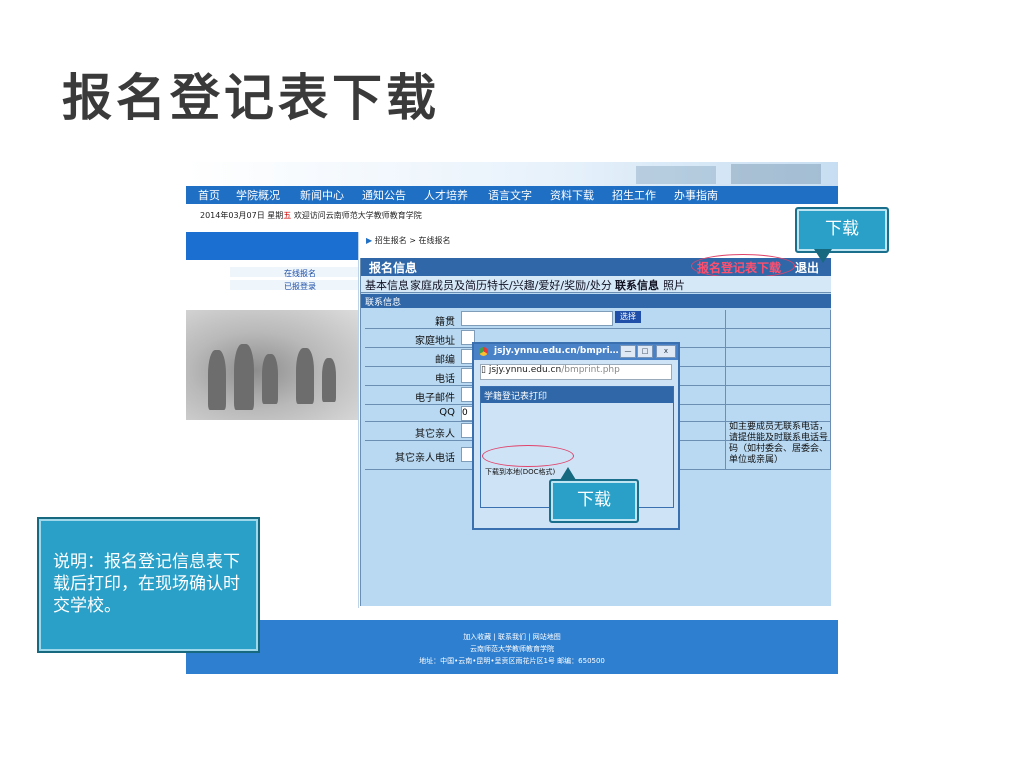 This screenshot has height=768, width=1024. Describe the element at coordinates (435, 398) in the screenshot. I see `field-label: 电子邮件` at that location.